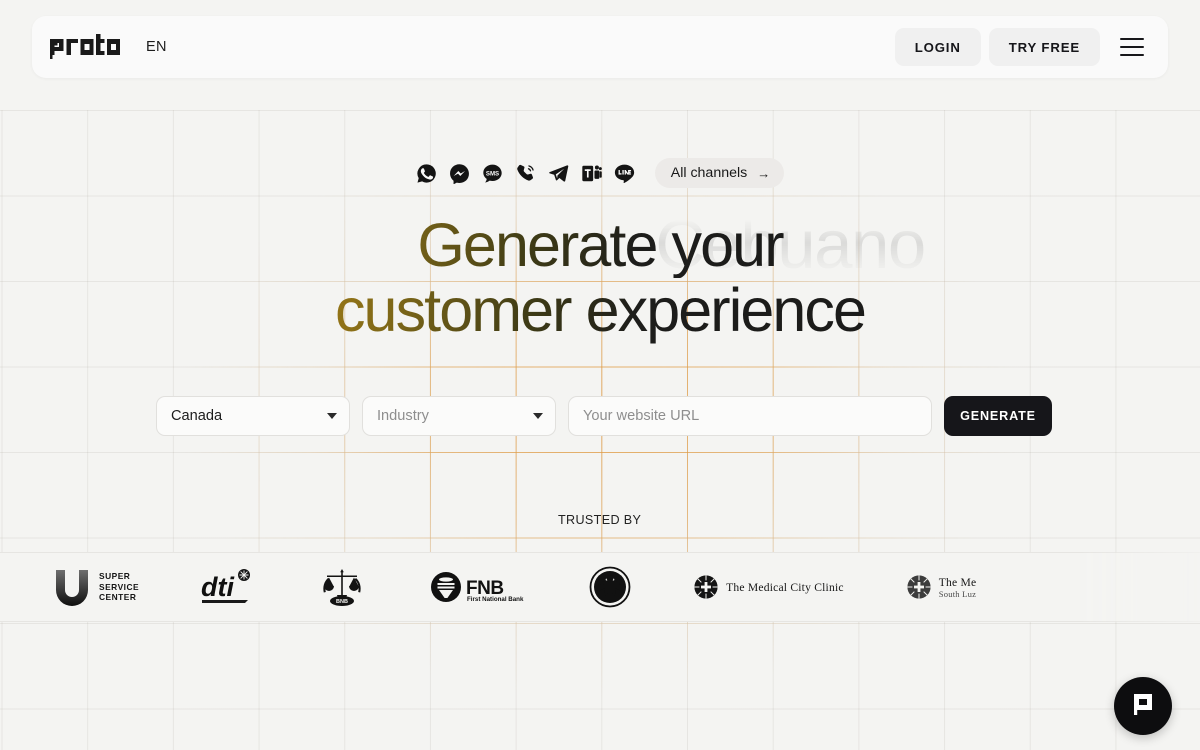 This screenshot has width=1200, height=750. Describe the element at coordinates (558, 173) in the screenshot. I see `telegram-icon` at that location.